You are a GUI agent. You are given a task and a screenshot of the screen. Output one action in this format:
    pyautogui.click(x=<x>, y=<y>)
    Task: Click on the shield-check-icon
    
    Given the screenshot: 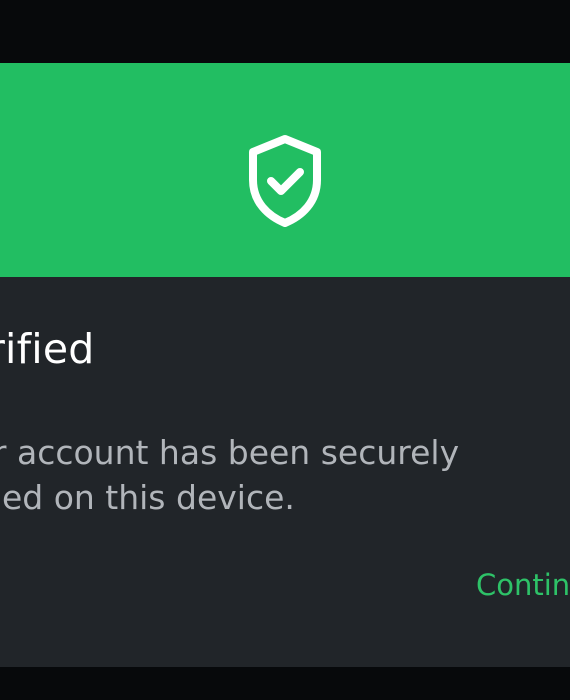 What is the action you would take?
    pyautogui.click(x=285, y=181)
    